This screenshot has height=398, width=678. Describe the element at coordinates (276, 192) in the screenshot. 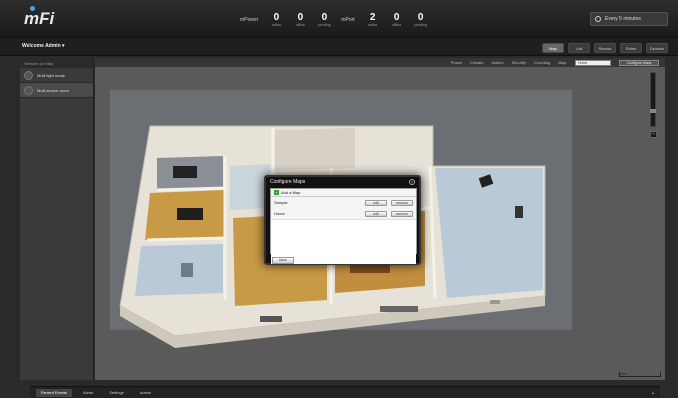

I see `plus-icon: +` at that location.